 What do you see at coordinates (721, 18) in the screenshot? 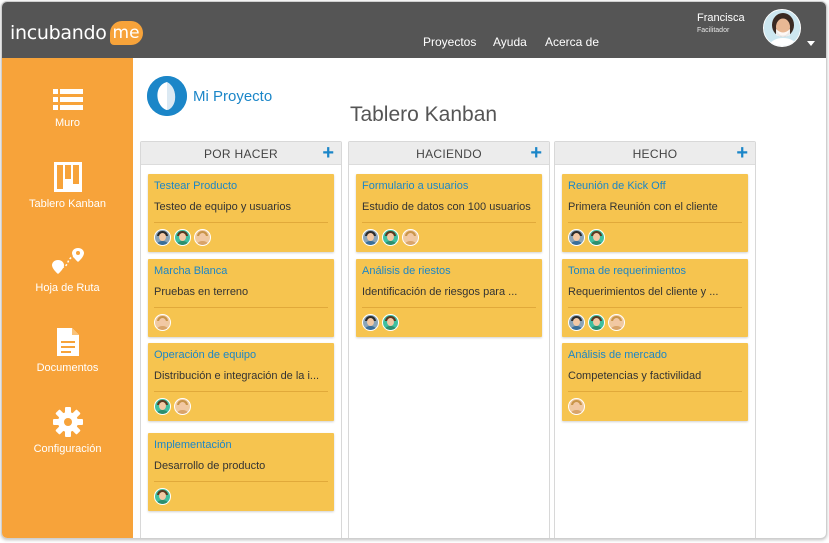
I see `user-name: Francisca` at bounding box center [721, 18].